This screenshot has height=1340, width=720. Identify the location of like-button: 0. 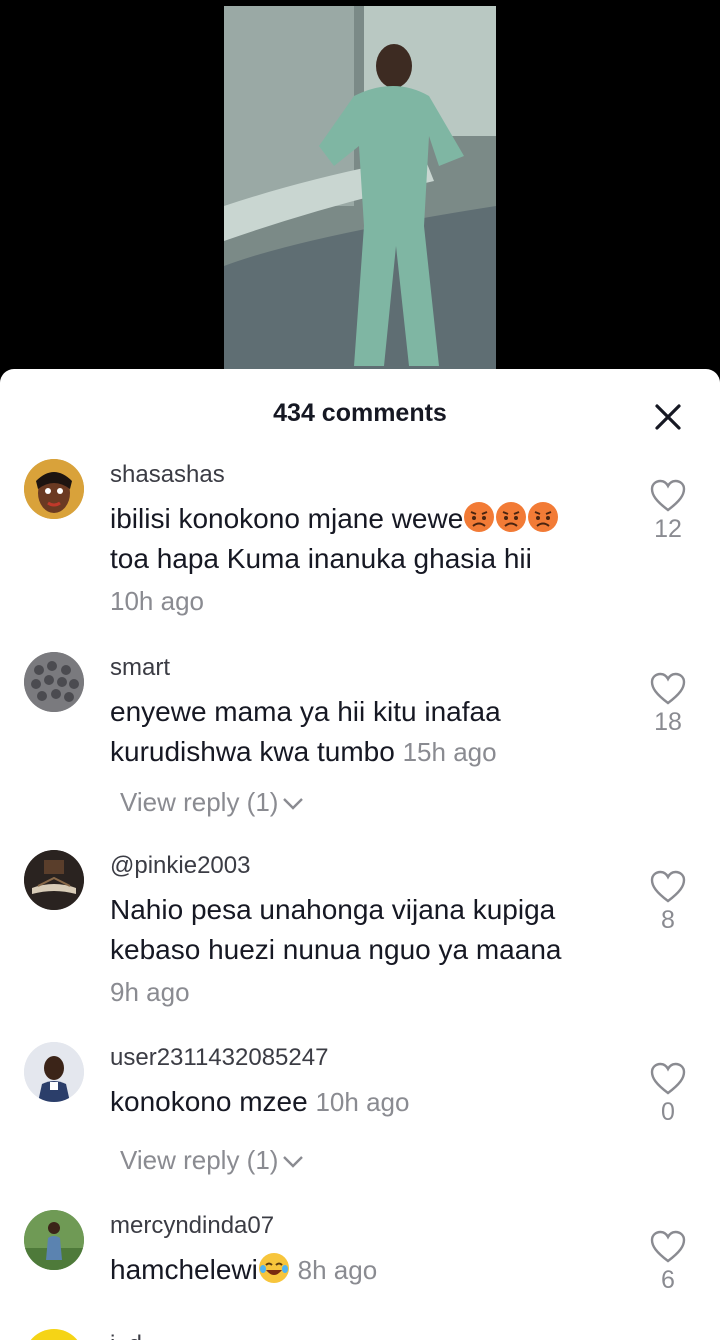
(668, 1094).